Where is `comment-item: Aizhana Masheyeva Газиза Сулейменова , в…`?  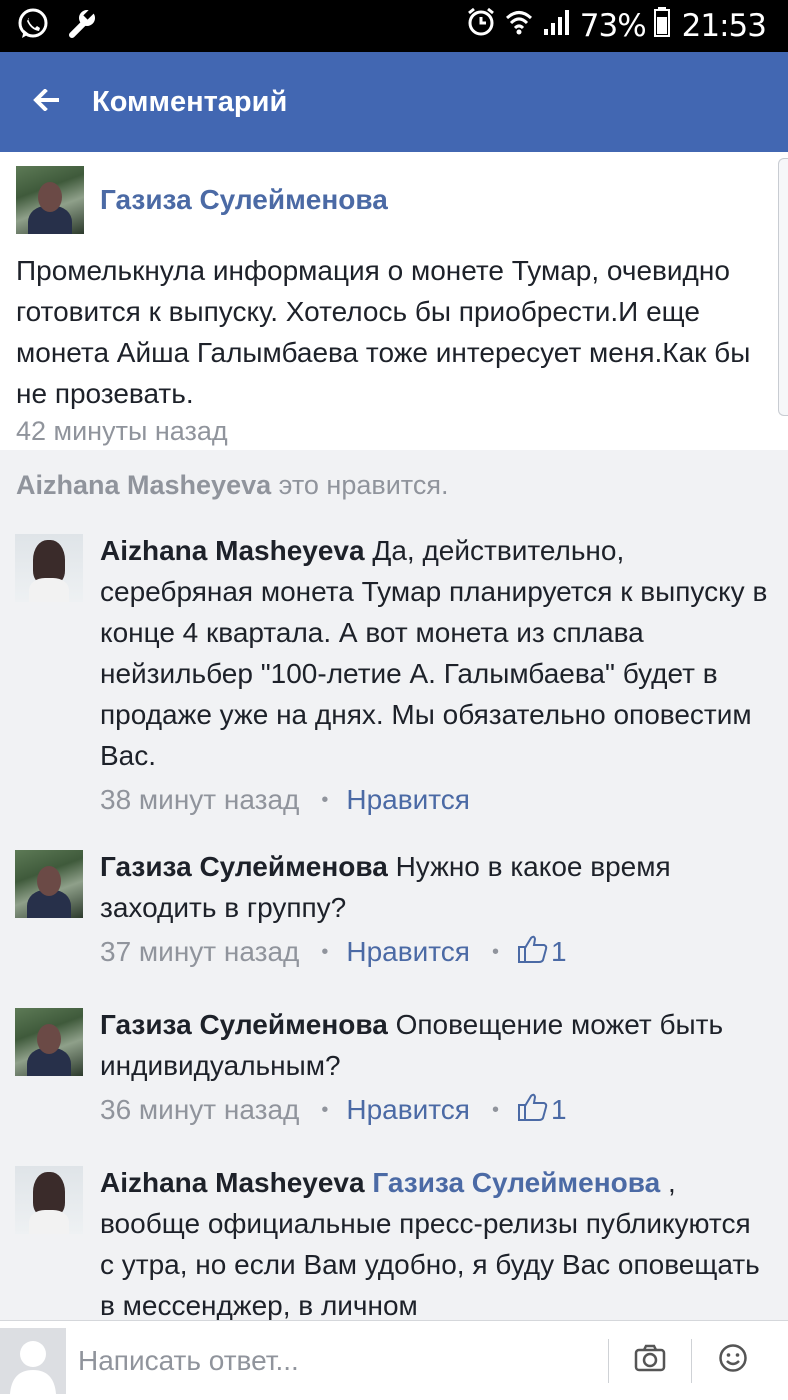
comment-item: Aizhana Masheyeva Газиза Сулейменова , в… is located at coordinates (395, 1241).